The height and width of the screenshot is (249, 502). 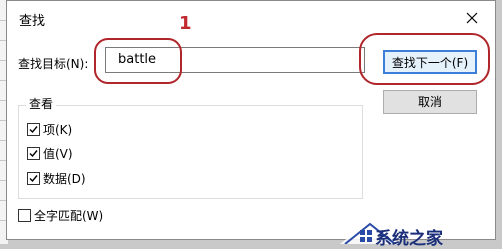 I want to click on watermark-text: 系统之家, so click(x=409, y=239).